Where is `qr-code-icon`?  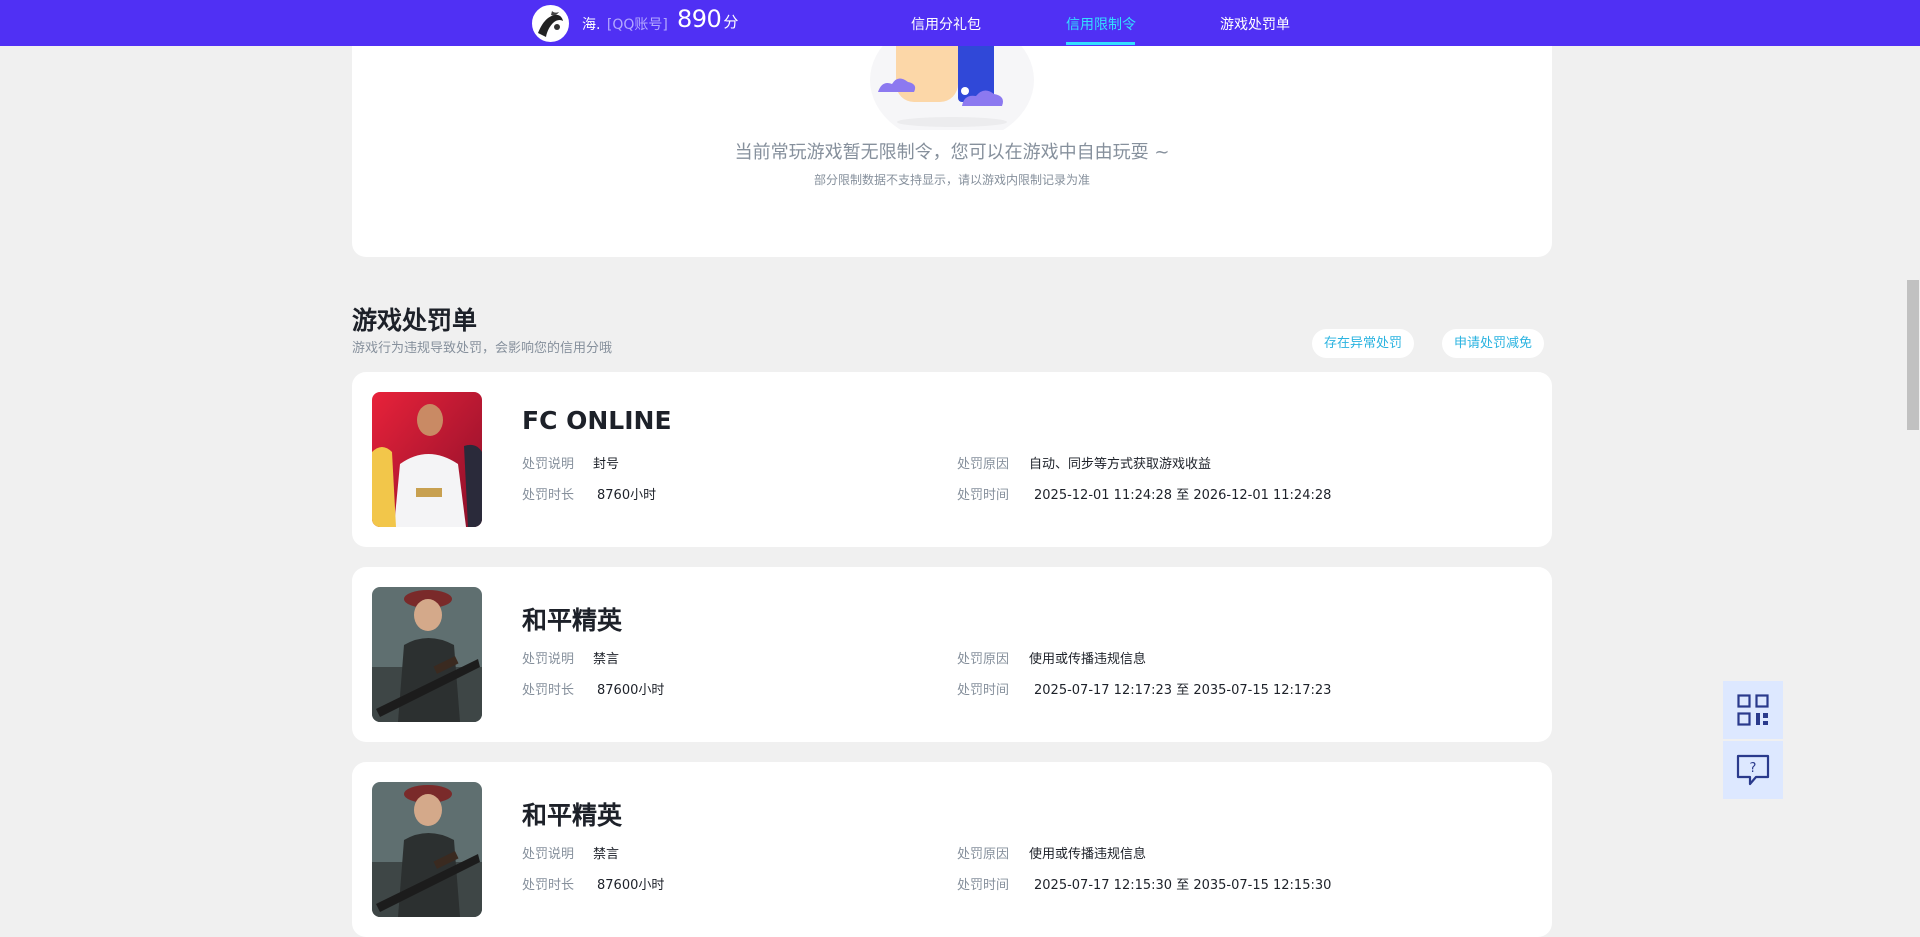
qr-code-icon is located at coordinates (1753, 710).